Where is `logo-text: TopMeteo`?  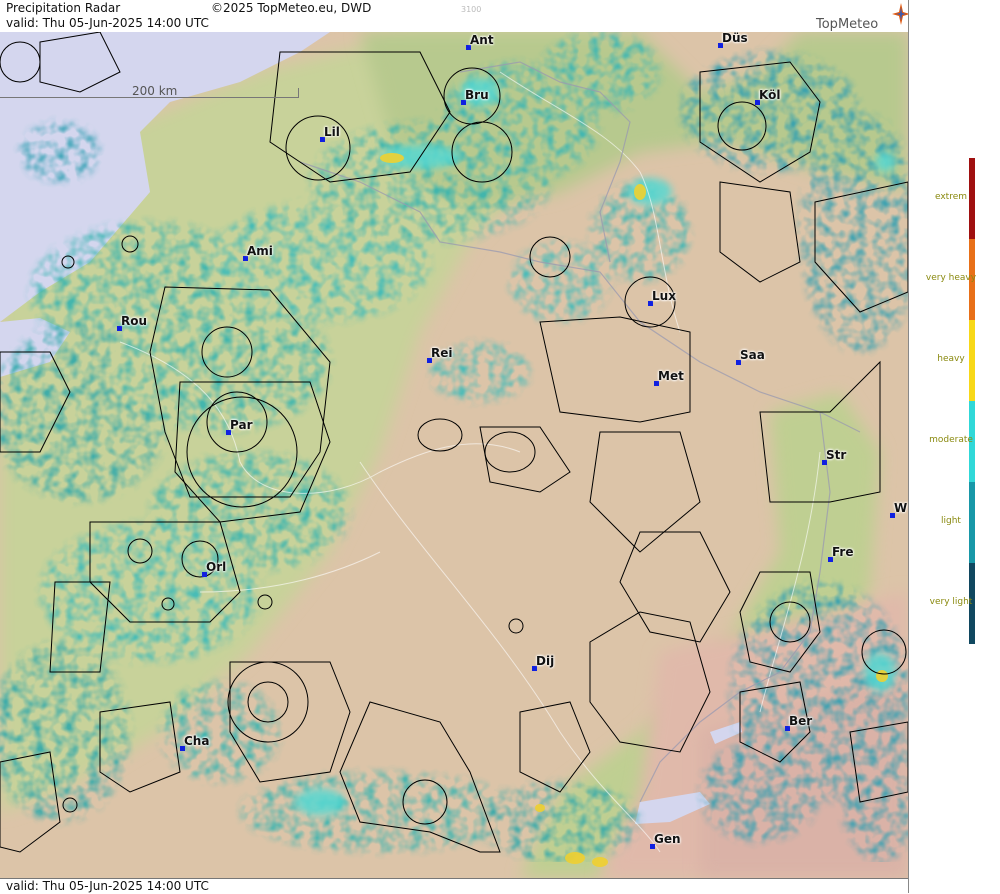
logo-text: TopMeteo is located at coordinates (847, 24).